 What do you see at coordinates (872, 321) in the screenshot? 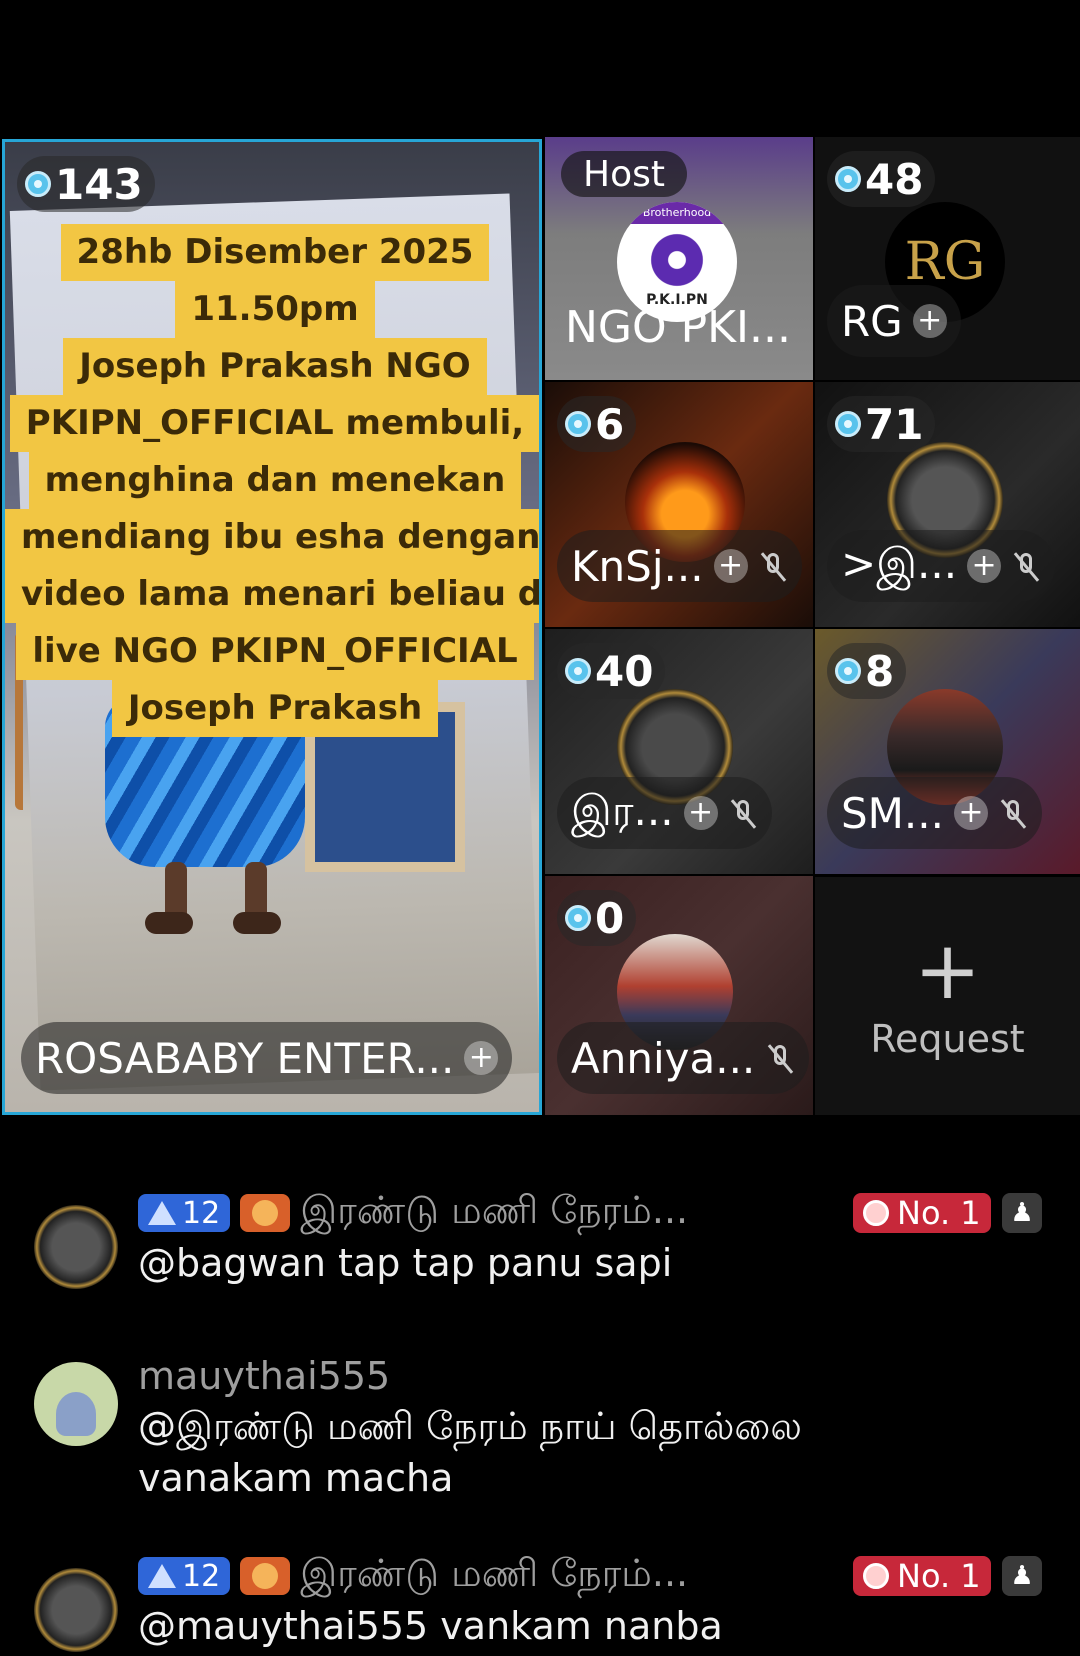
I see `guest-name: RG` at bounding box center [872, 321].